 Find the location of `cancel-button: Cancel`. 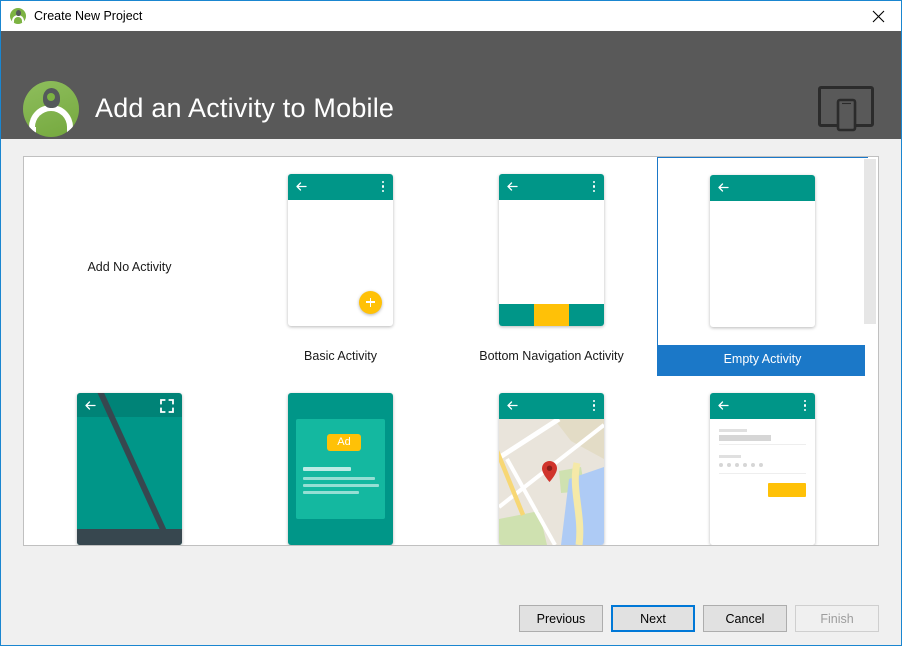

cancel-button: Cancel is located at coordinates (745, 618).